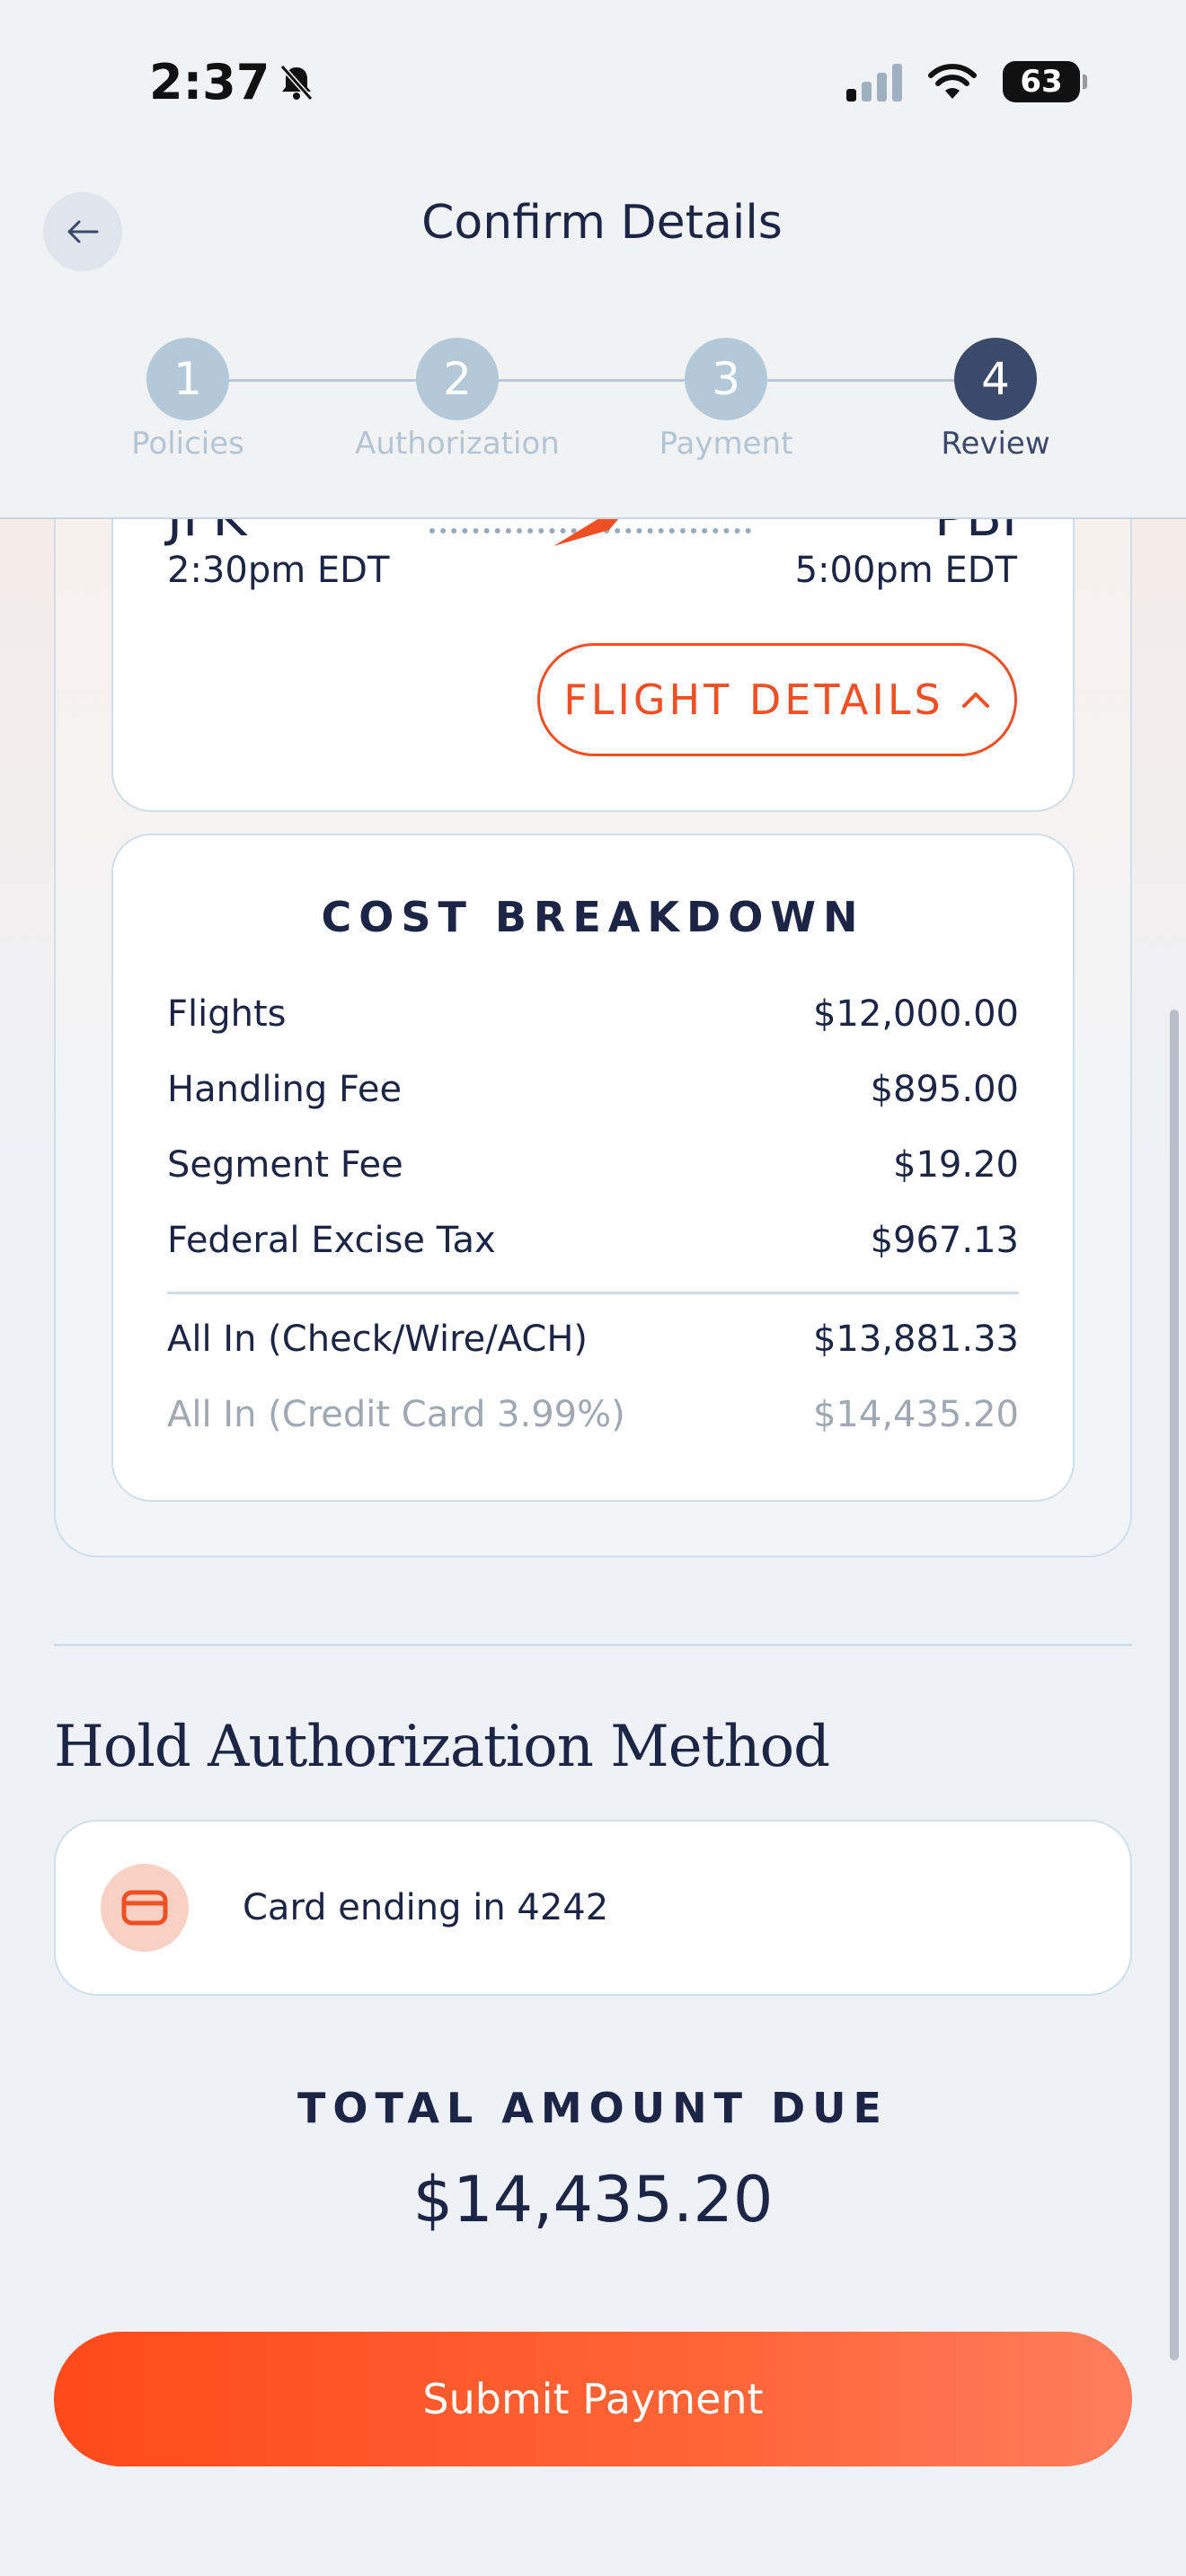  What do you see at coordinates (593, 1165) in the screenshot?
I see `cost-row-segment-fee: Segment Fee $19.20` at bounding box center [593, 1165].